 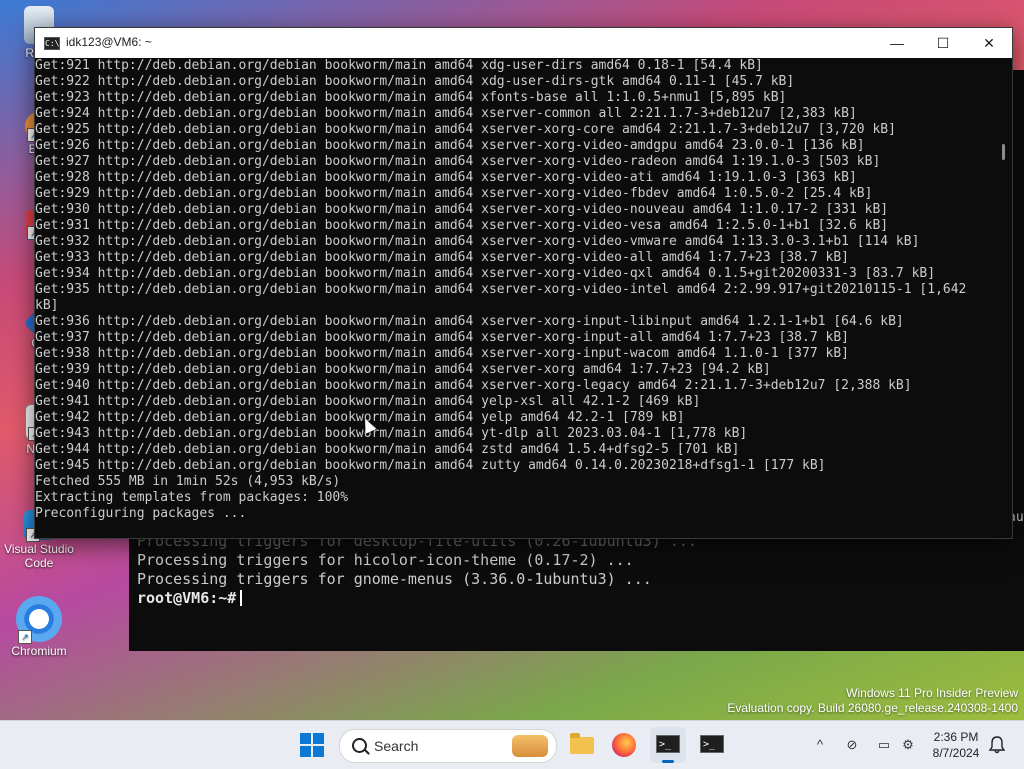 I want to click on display-icon: ▭, so click(x=884, y=745).